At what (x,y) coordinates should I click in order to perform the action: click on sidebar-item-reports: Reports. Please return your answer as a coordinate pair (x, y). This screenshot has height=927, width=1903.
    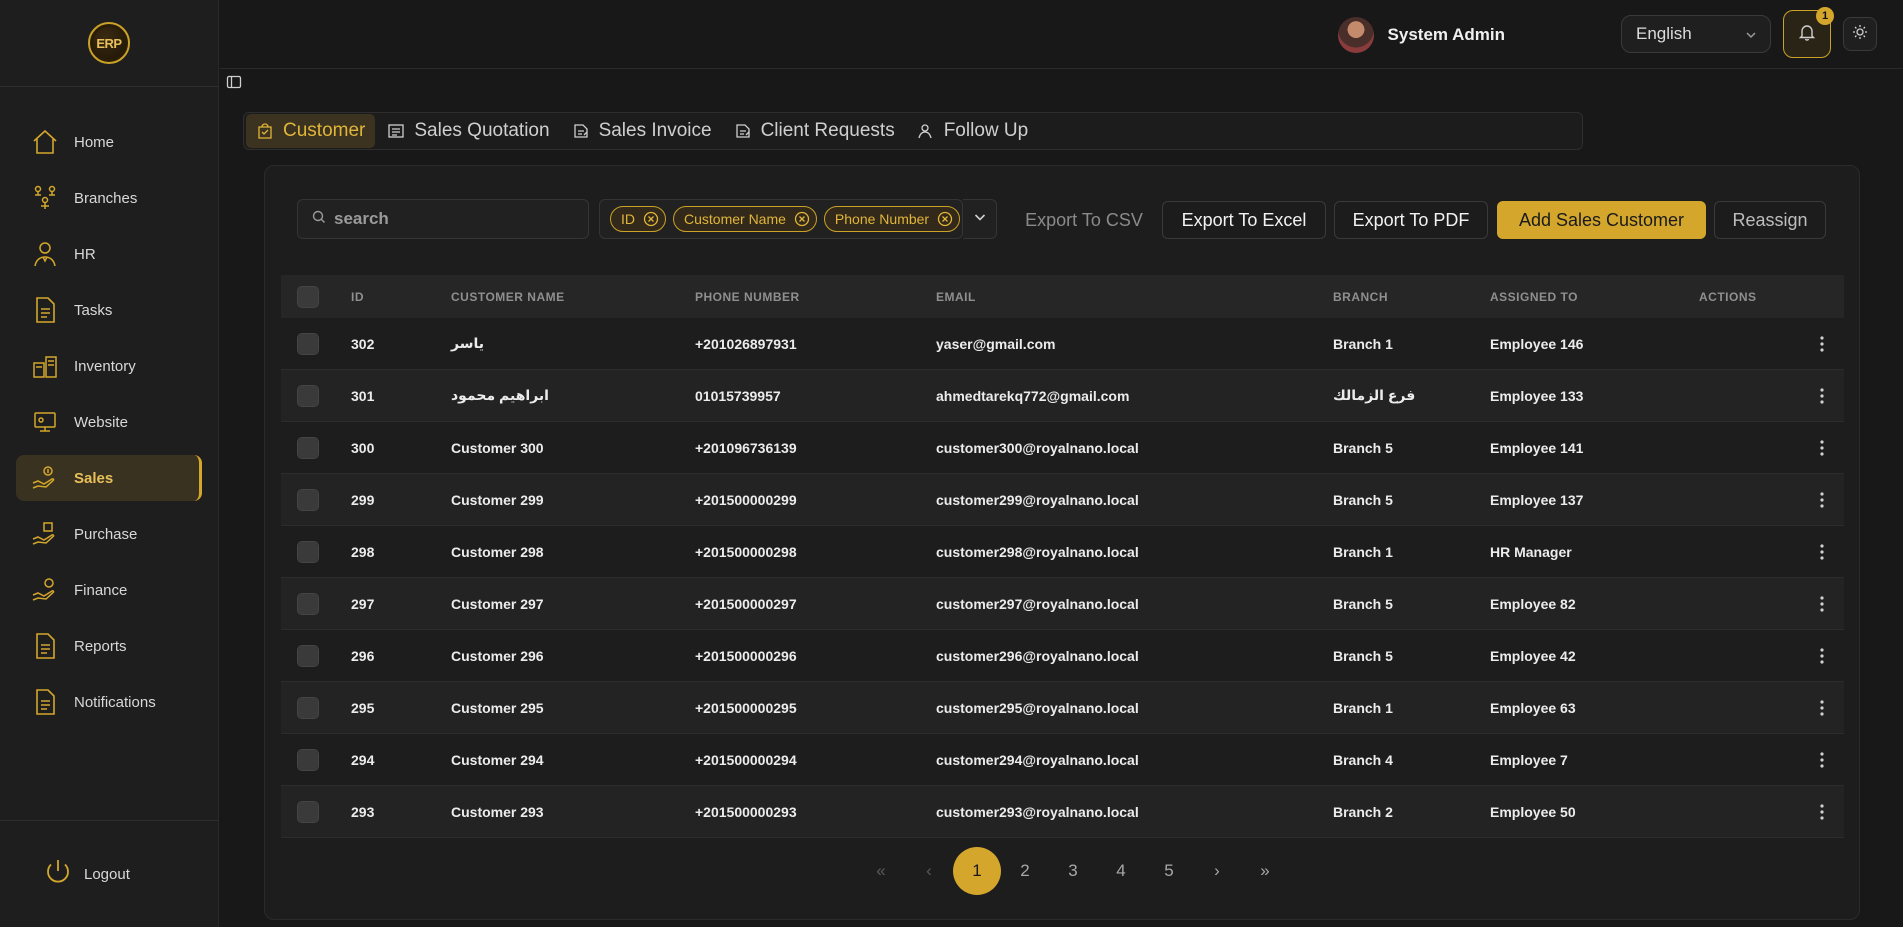
    Looking at the image, I should click on (109, 646).